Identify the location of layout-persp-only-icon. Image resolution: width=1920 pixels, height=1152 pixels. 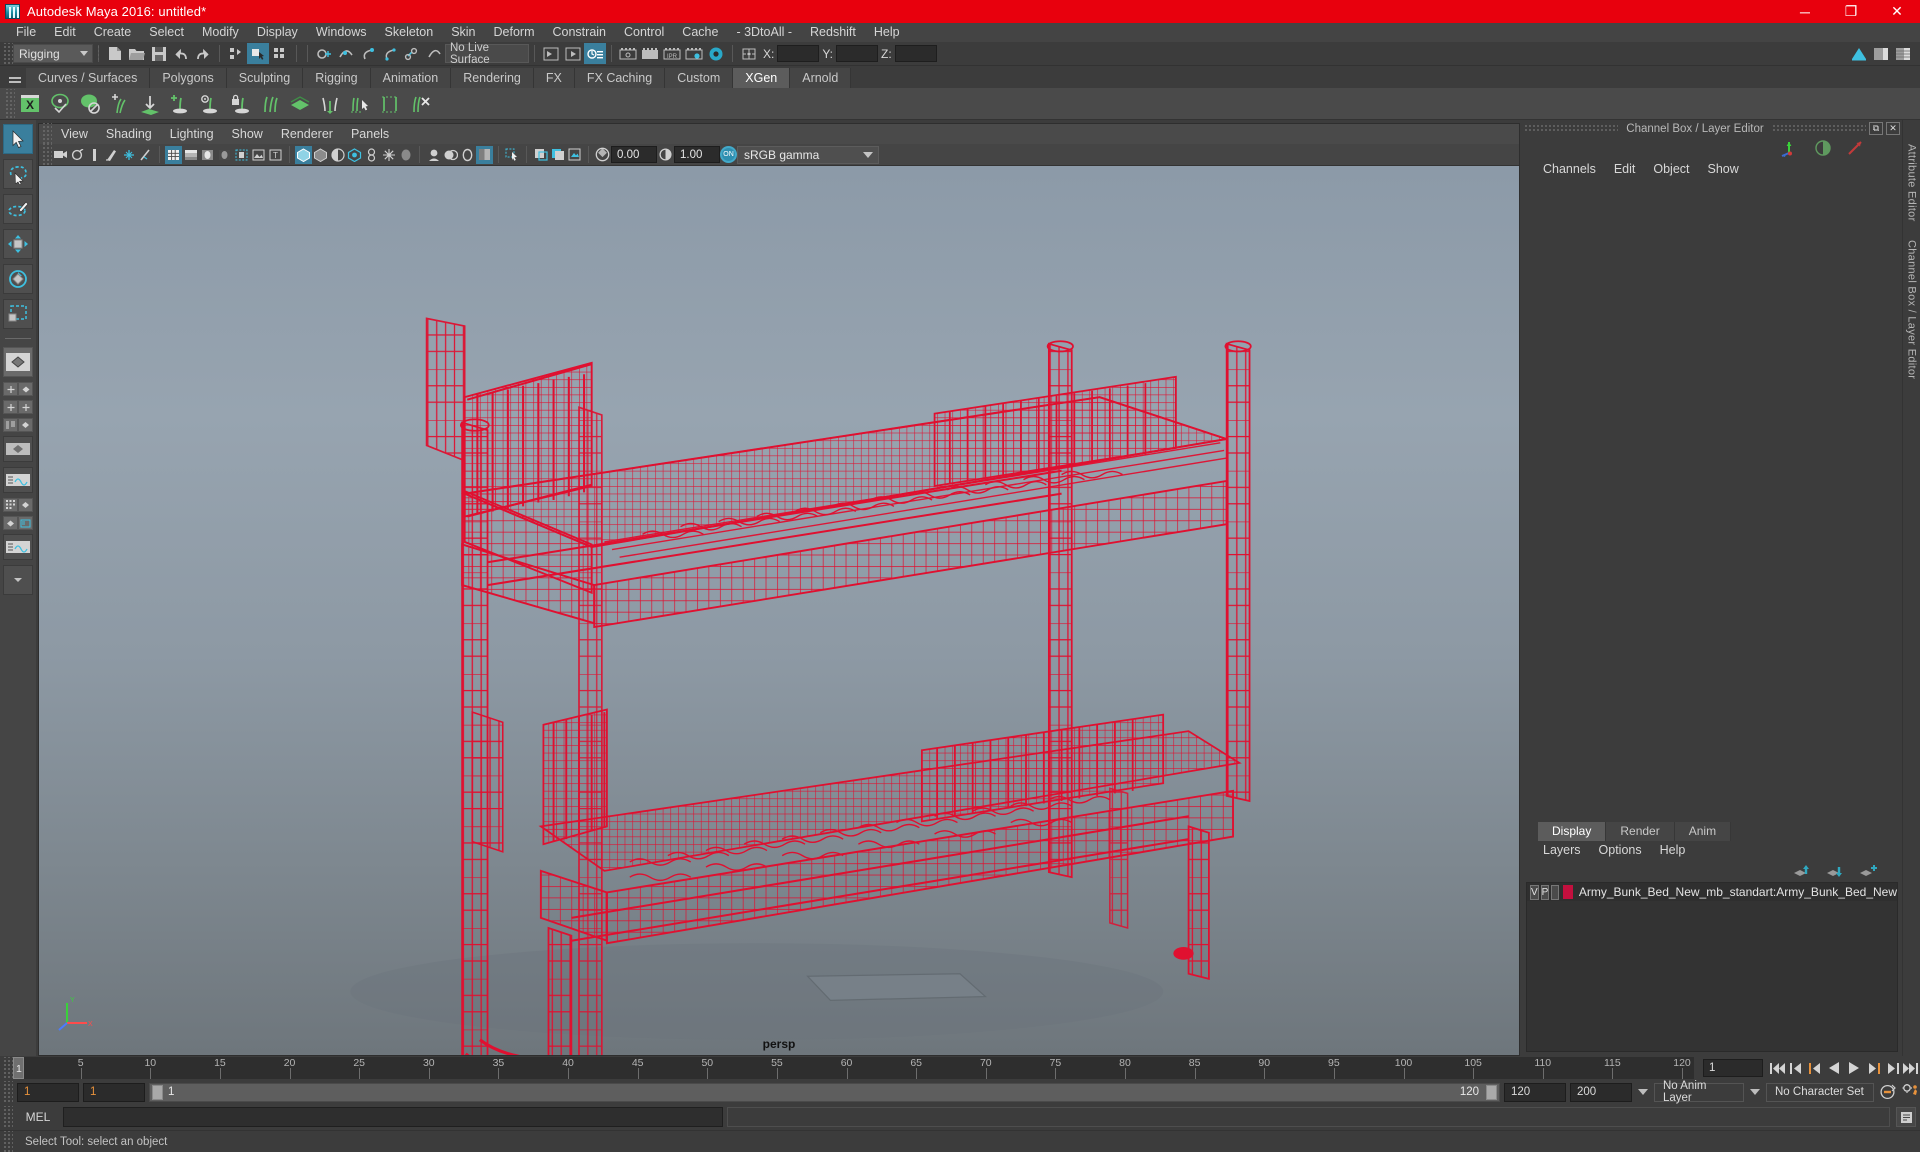
(25, 425).